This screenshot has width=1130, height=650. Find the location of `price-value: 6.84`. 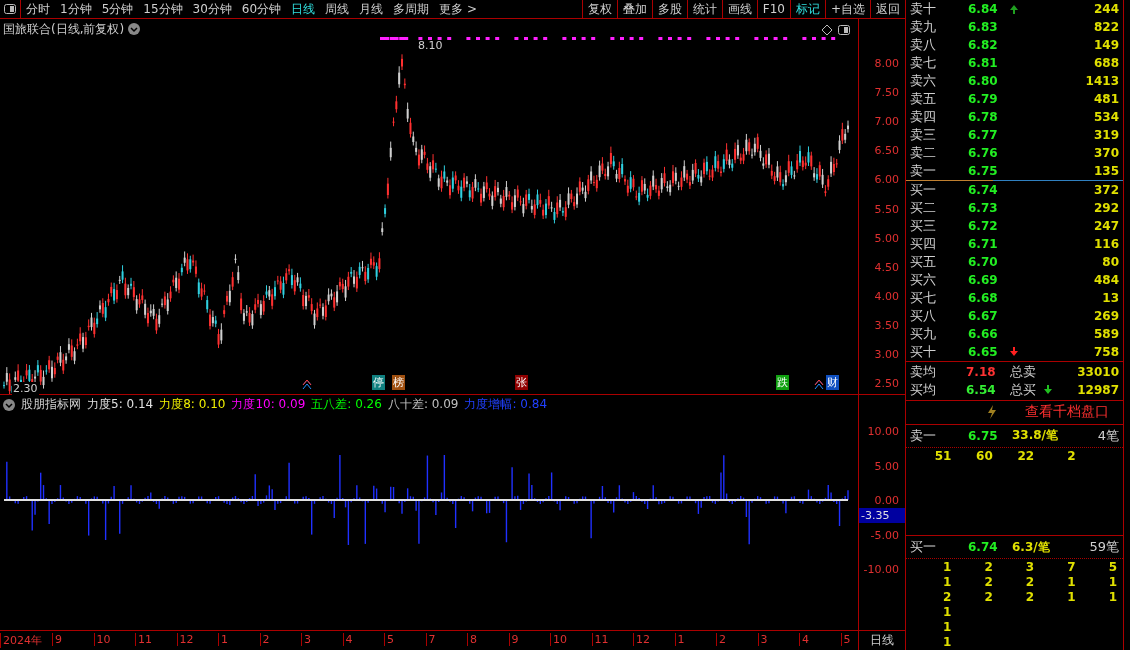

price-value: 6.84 is located at coordinates (983, 9).